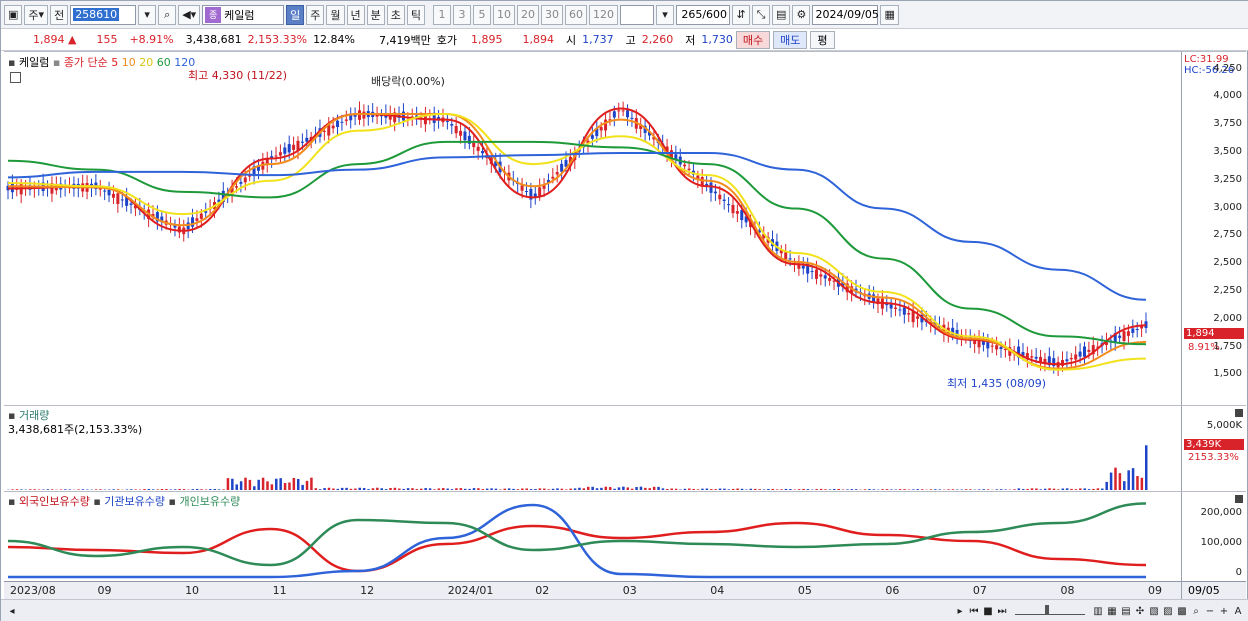  I want to click on stop-icon: ■, so click(988, 611).